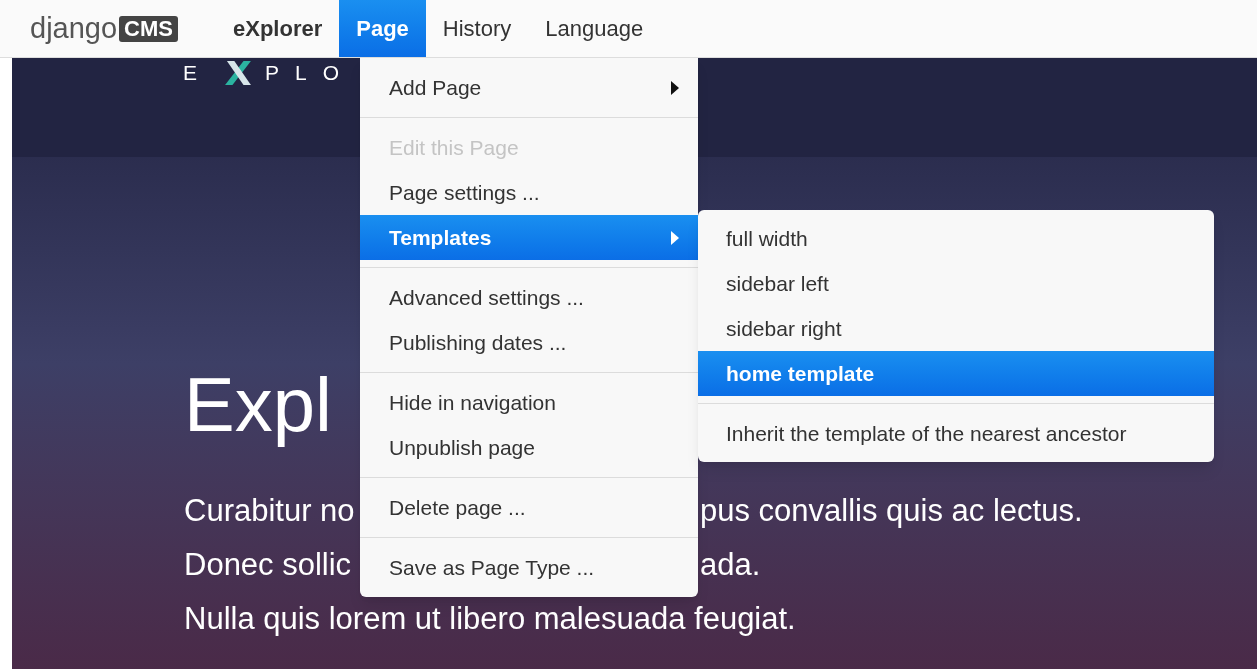 The width and height of the screenshot is (1257, 669). What do you see at coordinates (477, 28) in the screenshot?
I see `toolbar-menu: History` at bounding box center [477, 28].